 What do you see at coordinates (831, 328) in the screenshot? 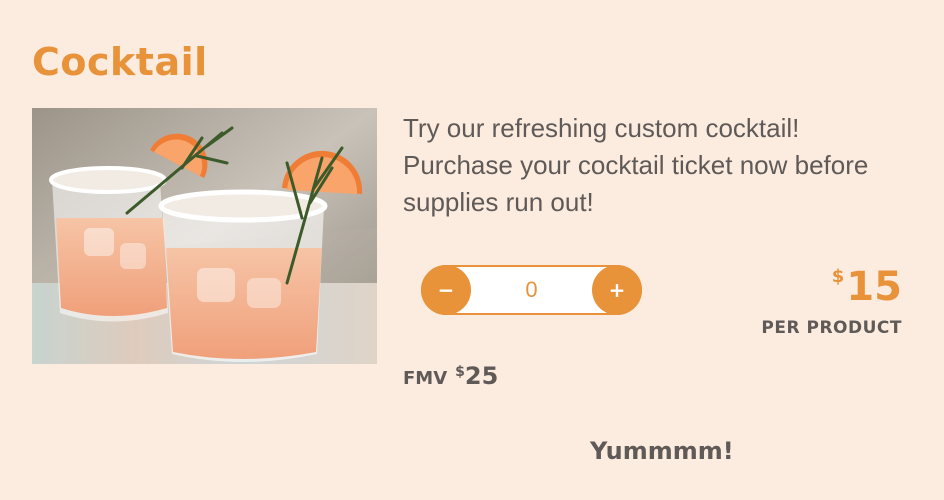
I see `price-unit-label: PER PRODUCT` at bounding box center [831, 328].